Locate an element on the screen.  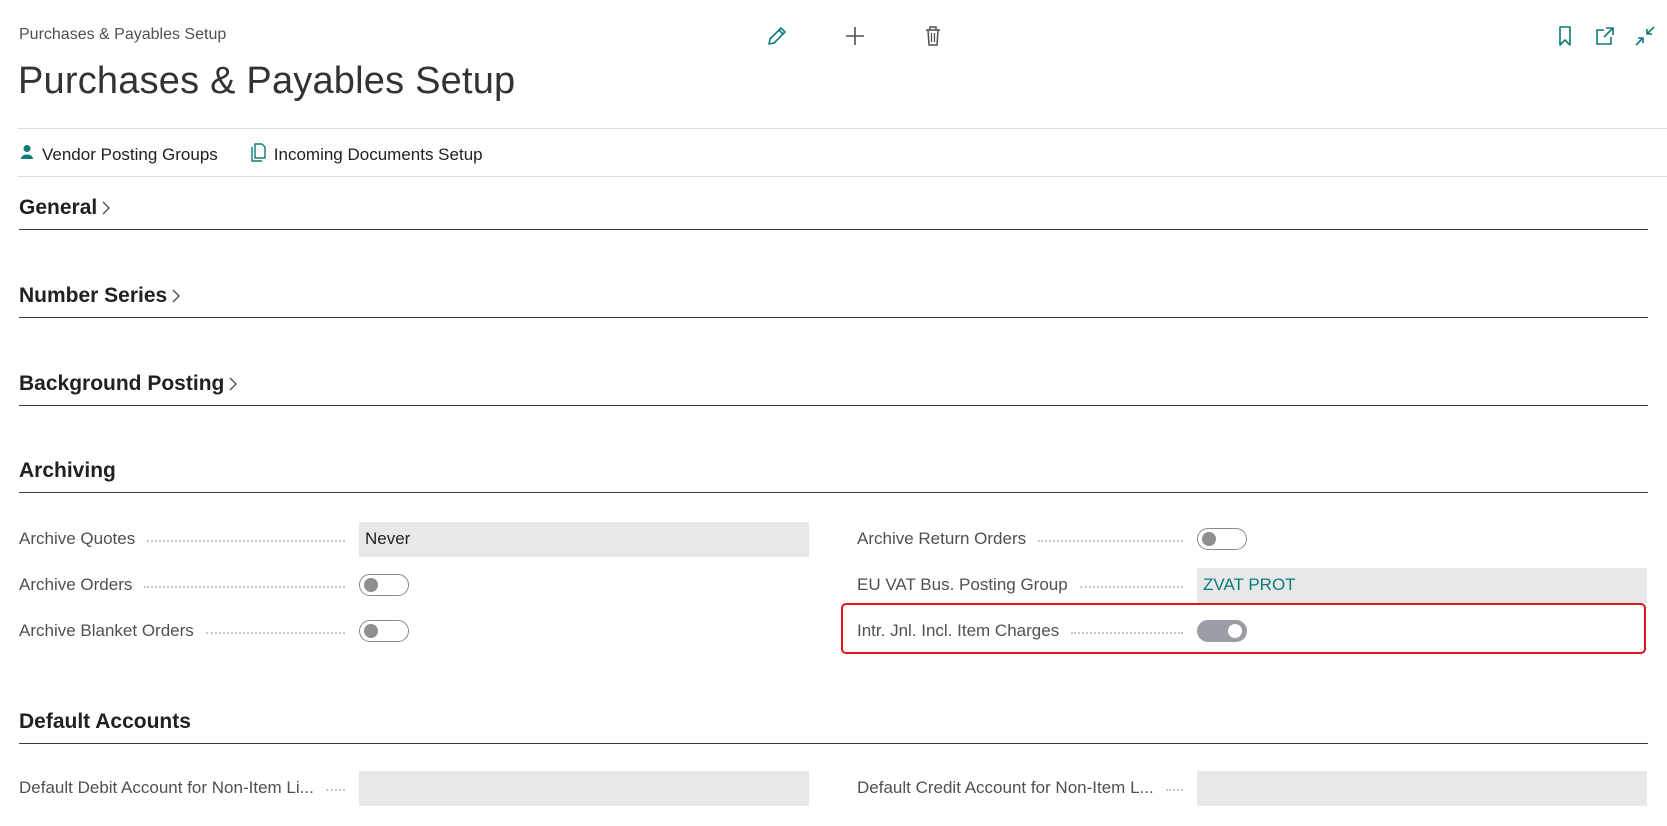
person-icon is located at coordinates (27, 154).